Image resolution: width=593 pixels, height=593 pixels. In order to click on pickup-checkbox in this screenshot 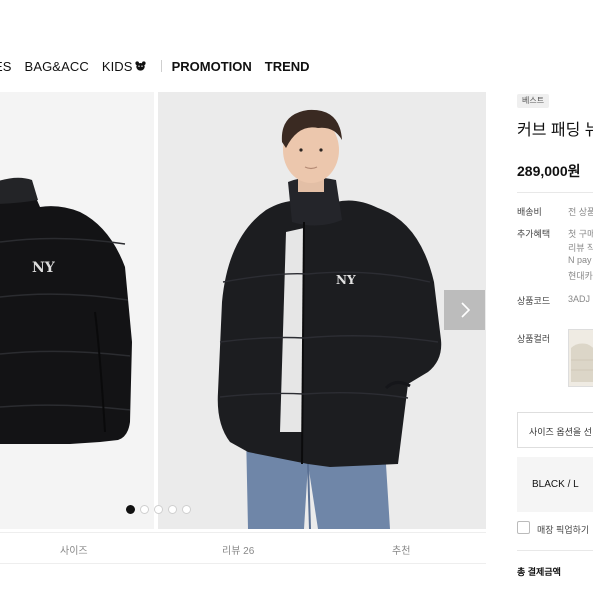, I will do `click(523, 527)`.